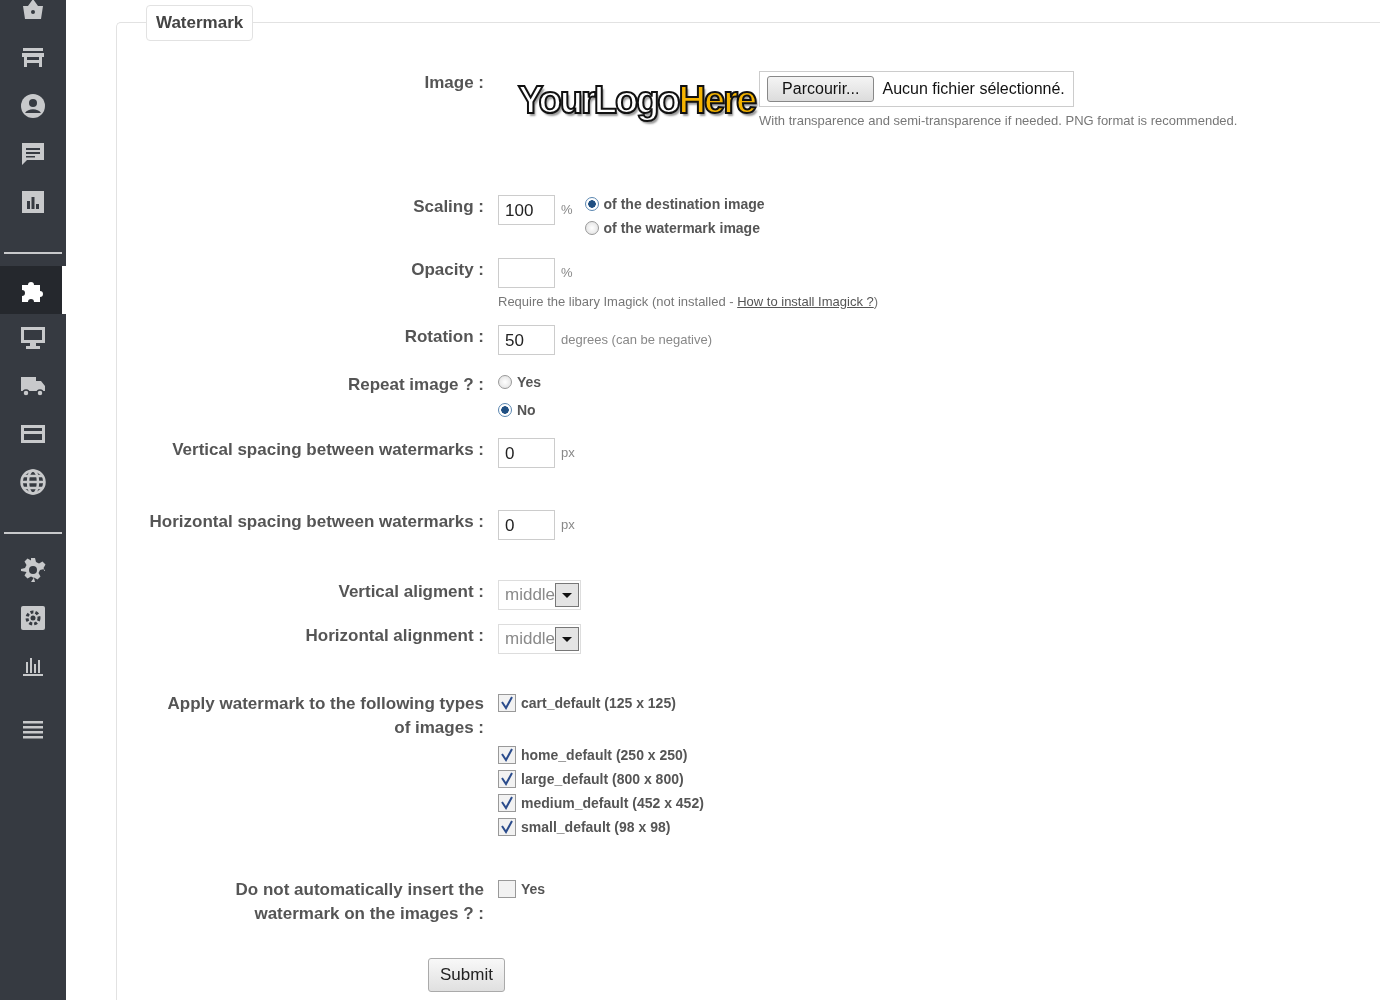 The image size is (1380, 1000). What do you see at coordinates (602, 779) in the screenshot?
I see `option-label: large_default (800 x 800)` at bounding box center [602, 779].